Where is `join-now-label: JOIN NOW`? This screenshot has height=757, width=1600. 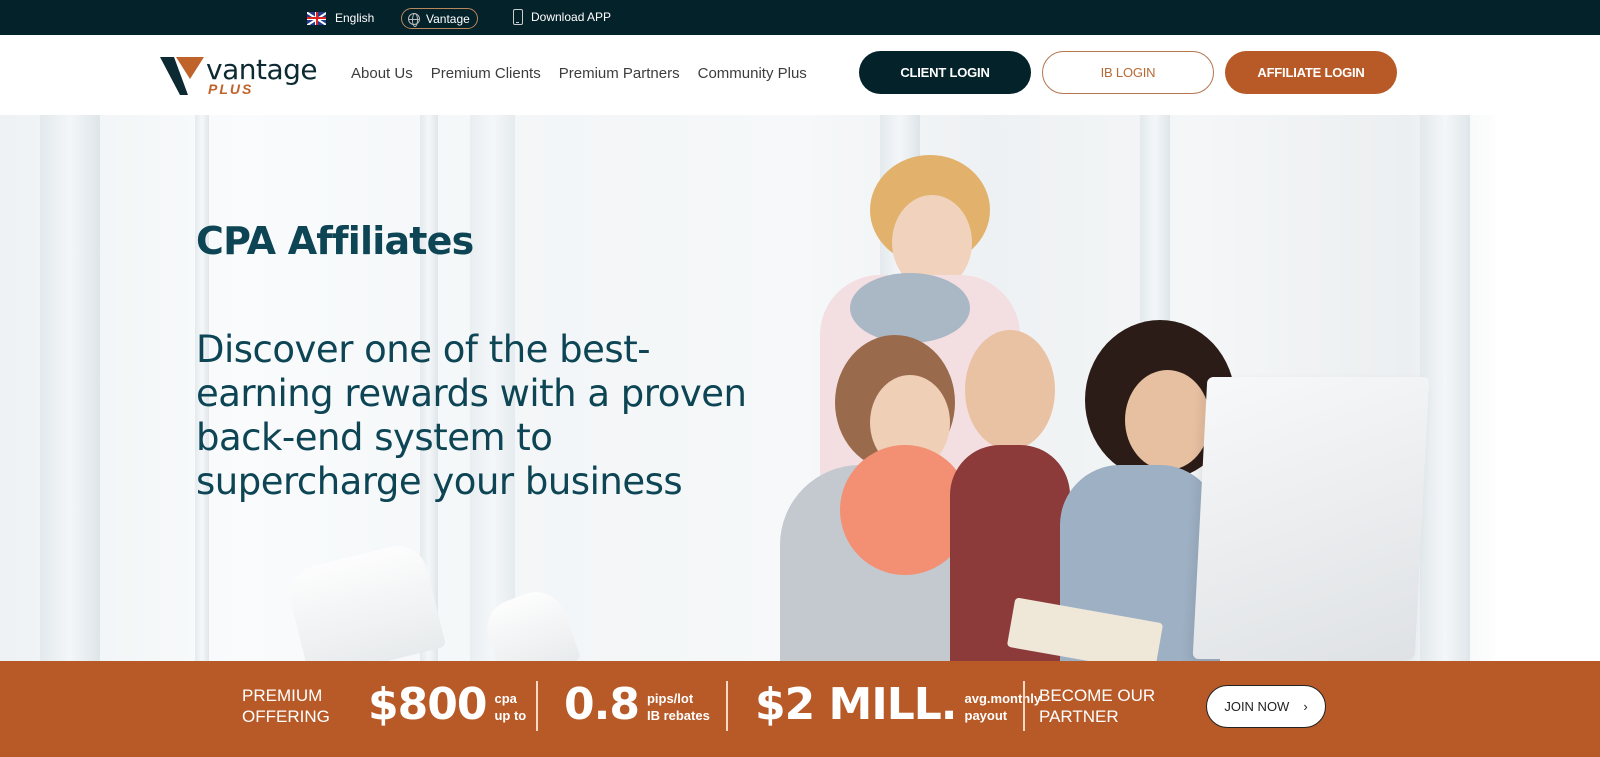 join-now-label: JOIN NOW is located at coordinates (1257, 706).